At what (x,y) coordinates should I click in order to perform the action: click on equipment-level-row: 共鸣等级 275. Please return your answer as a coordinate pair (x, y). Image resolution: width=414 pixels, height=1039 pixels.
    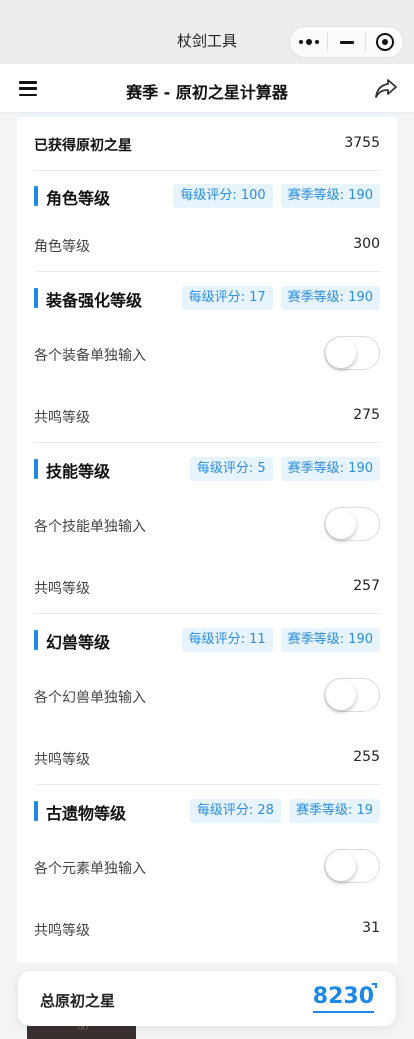
    Looking at the image, I should click on (207, 417).